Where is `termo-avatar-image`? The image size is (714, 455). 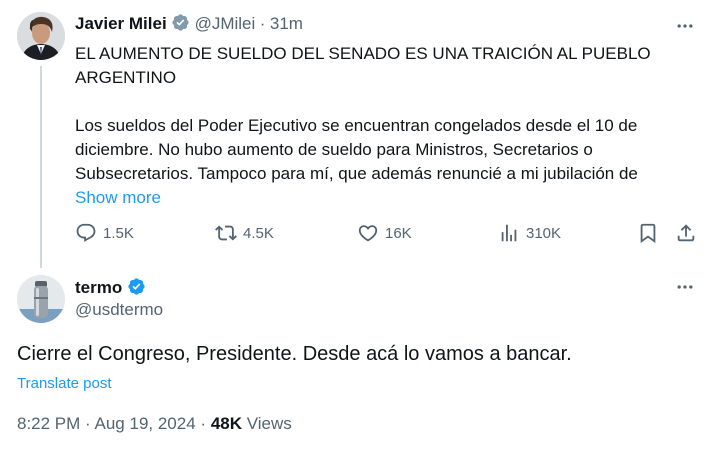
termo-avatar-image is located at coordinates (41, 299).